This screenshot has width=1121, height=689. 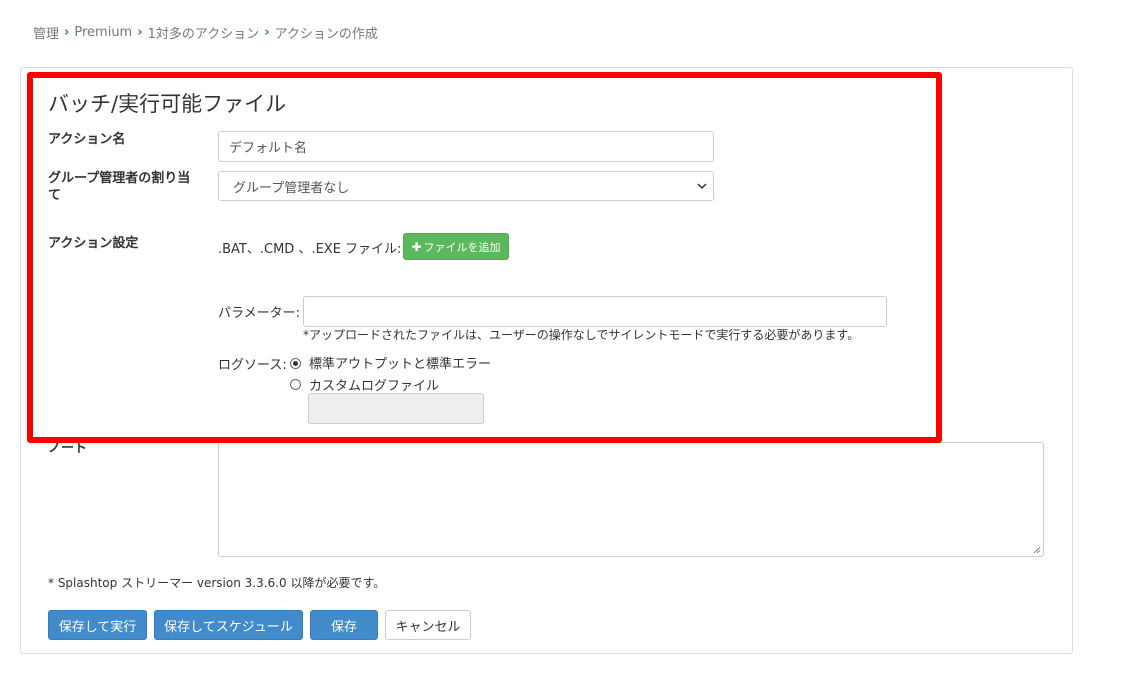 I want to click on log-option-stdout-radio, so click(x=295, y=363).